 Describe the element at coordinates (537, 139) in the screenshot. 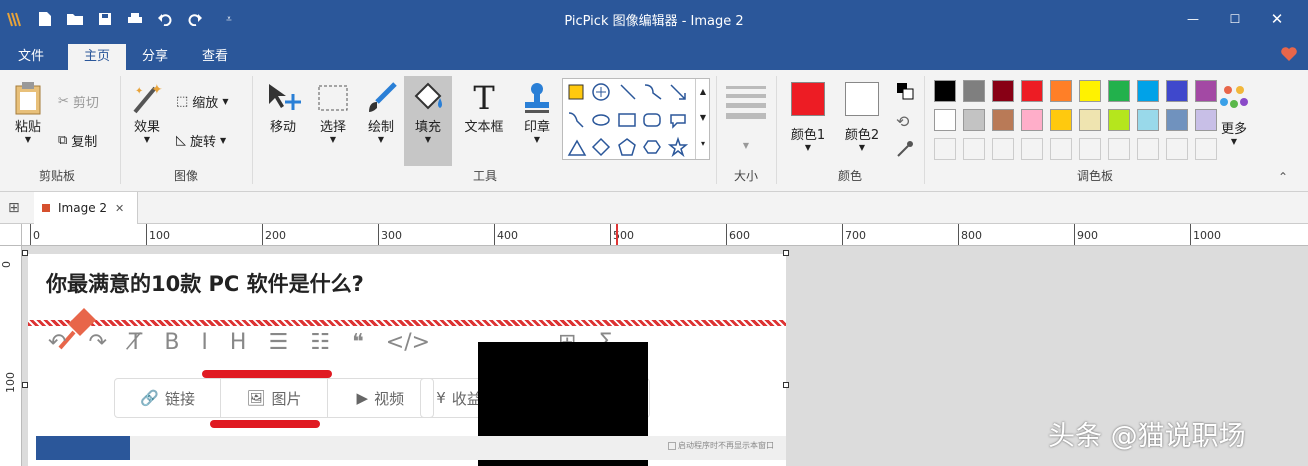

I see `dropdown-arrow-icon: ▼` at that location.